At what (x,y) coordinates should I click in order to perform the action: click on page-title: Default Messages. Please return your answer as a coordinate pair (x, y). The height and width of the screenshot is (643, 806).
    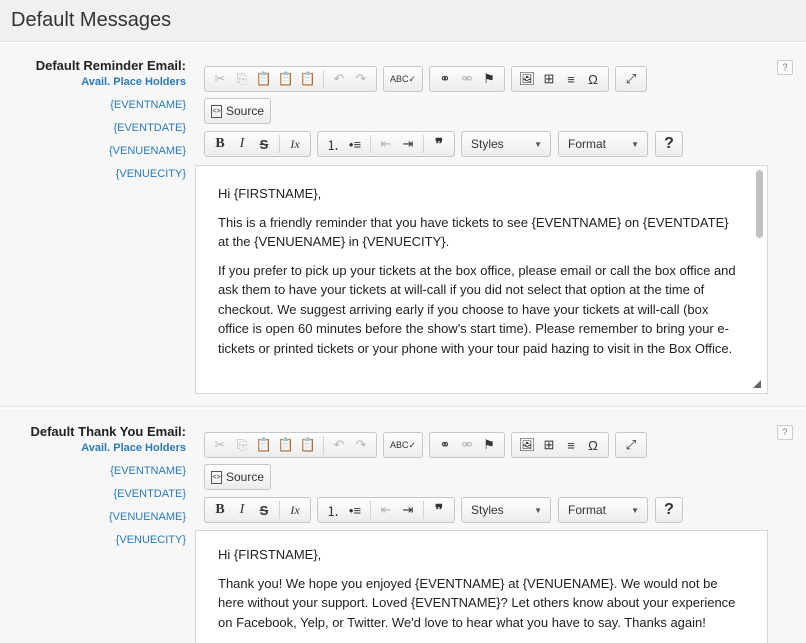
    Looking at the image, I should click on (91, 20).